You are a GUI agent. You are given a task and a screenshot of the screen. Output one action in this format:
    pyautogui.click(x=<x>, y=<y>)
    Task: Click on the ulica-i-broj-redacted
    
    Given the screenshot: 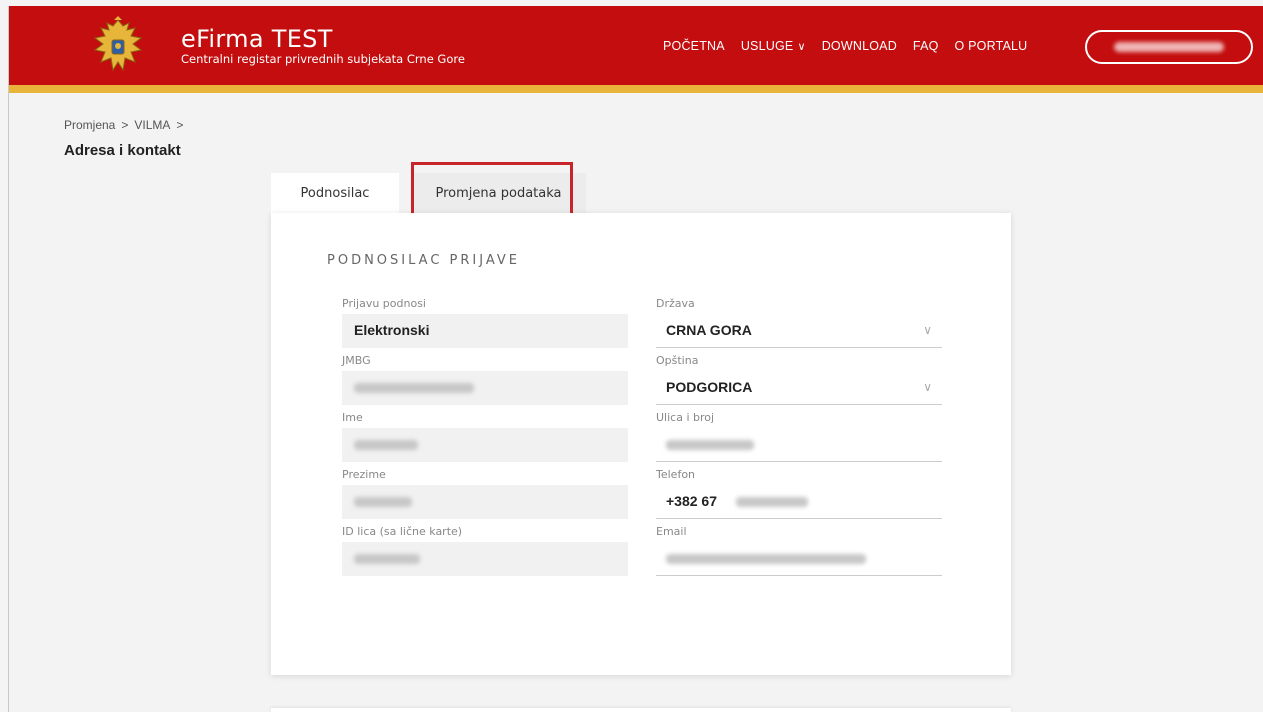 What is the action you would take?
    pyautogui.click(x=710, y=445)
    